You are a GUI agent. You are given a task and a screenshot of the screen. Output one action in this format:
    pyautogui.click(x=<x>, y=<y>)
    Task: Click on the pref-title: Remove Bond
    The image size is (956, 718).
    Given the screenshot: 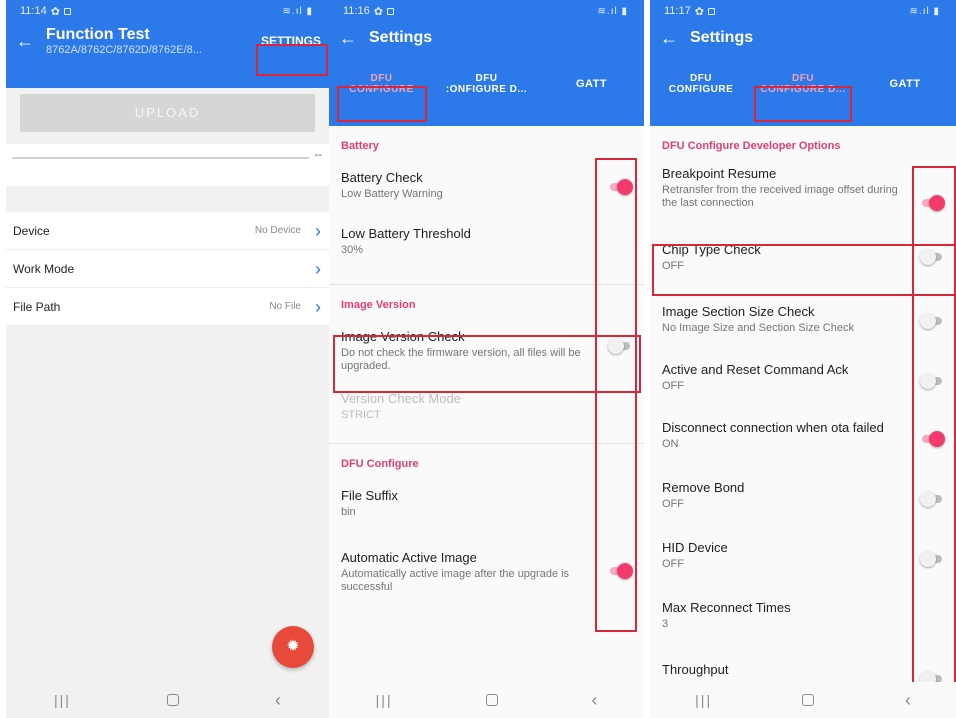 What is the action you would take?
    pyautogui.click(x=703, y=487)
    